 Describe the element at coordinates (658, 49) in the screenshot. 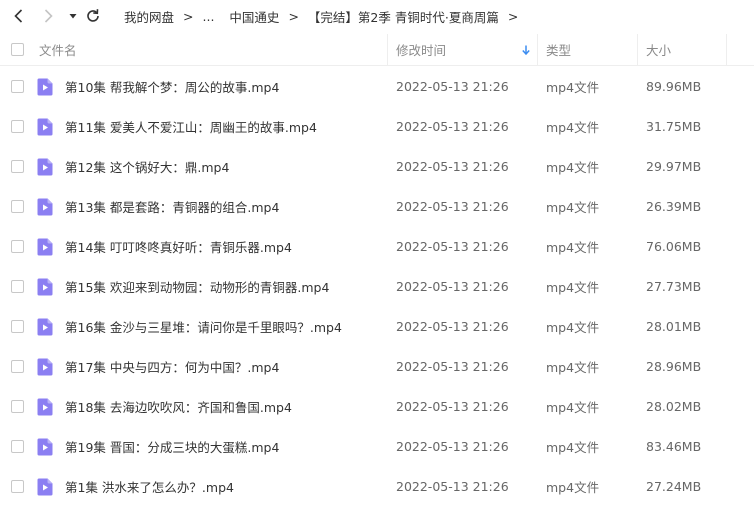

I see `column-header-size: 大小` at that location.